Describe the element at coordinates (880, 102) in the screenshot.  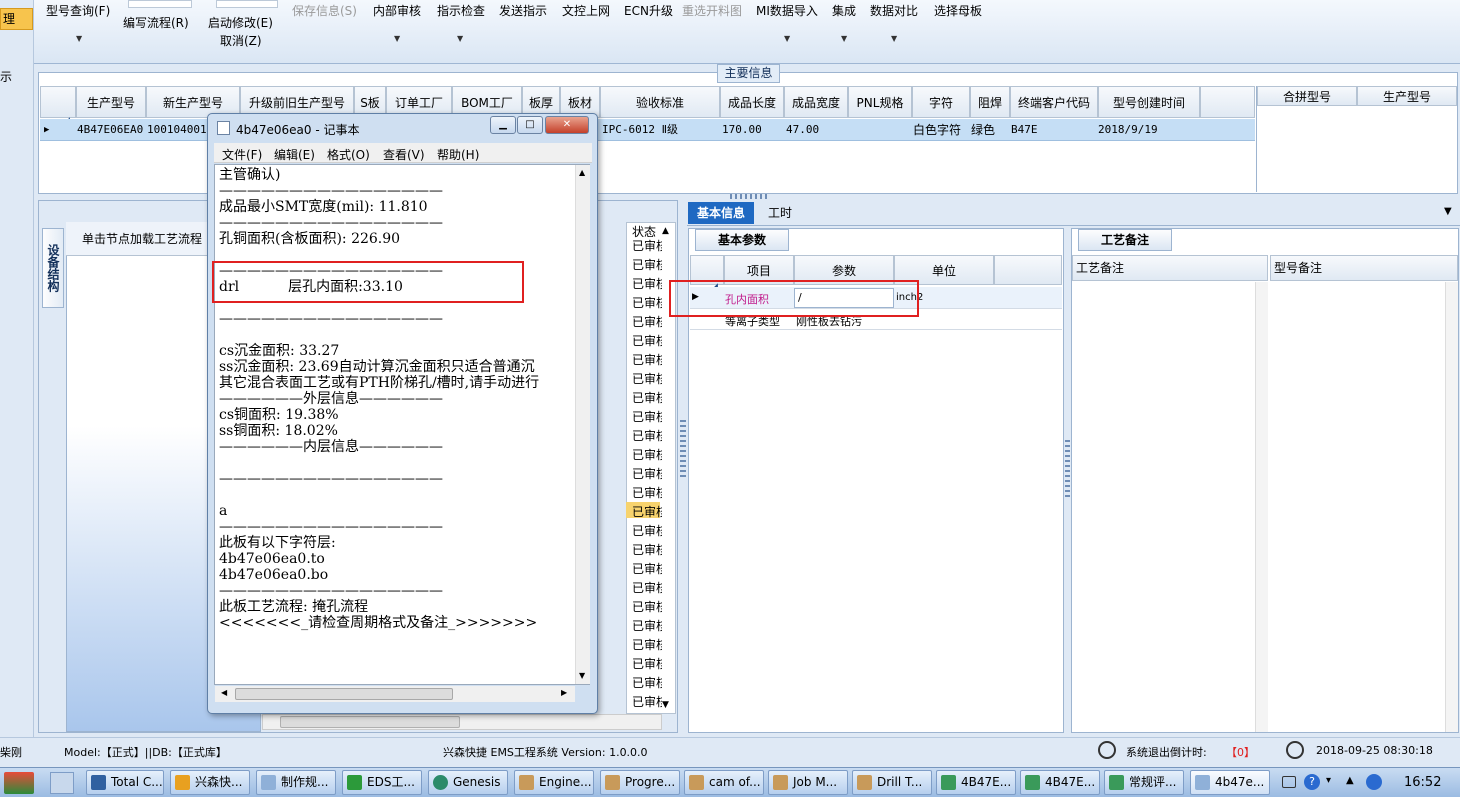
I see `col-pnl: PNL规格` at that location.